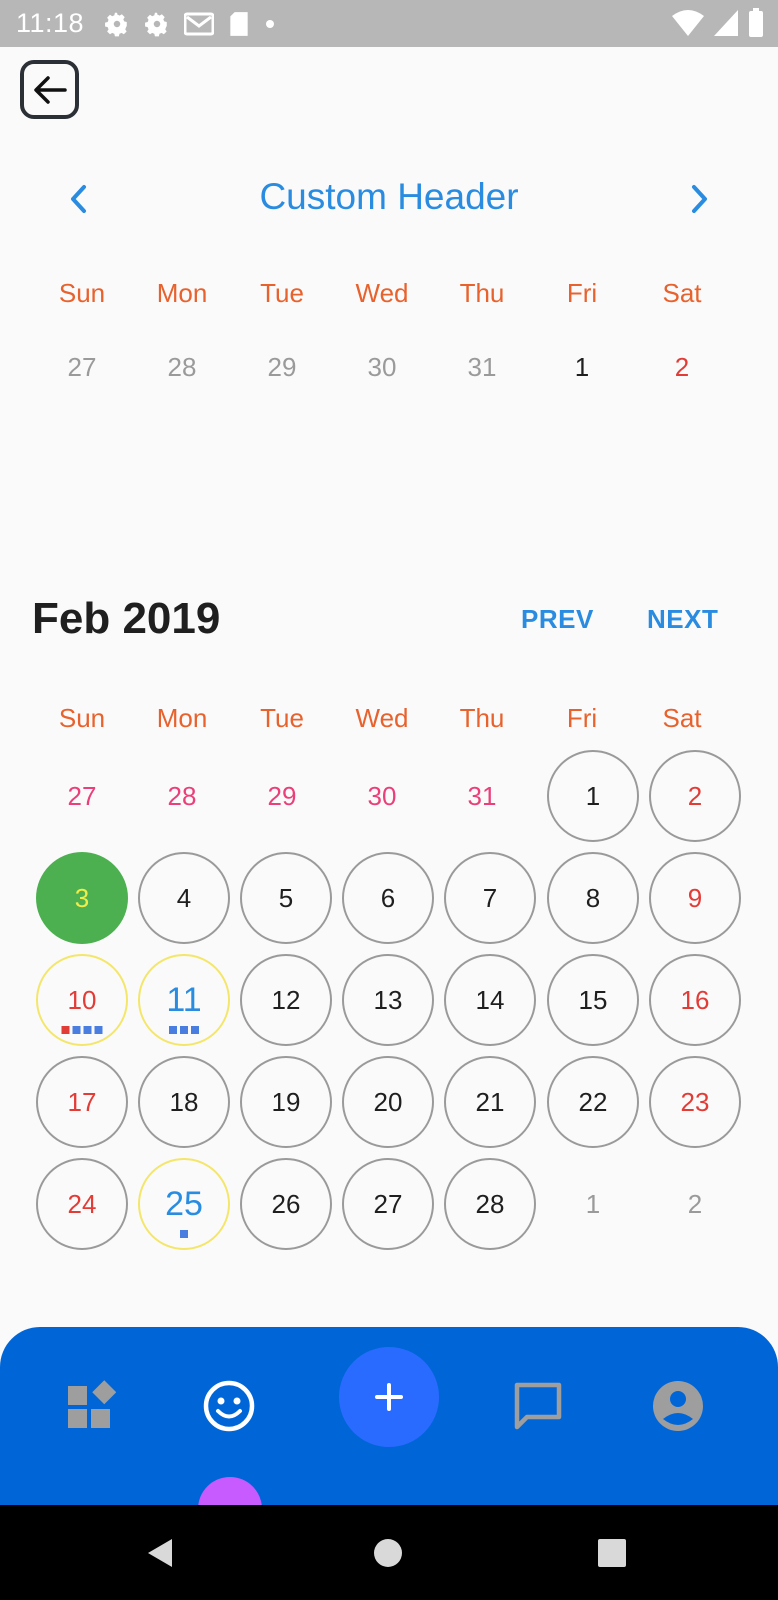 Image resolution: width=778 pixels, height=1600 pixels. I want to click on system-recents-button, so click(612, 1553).